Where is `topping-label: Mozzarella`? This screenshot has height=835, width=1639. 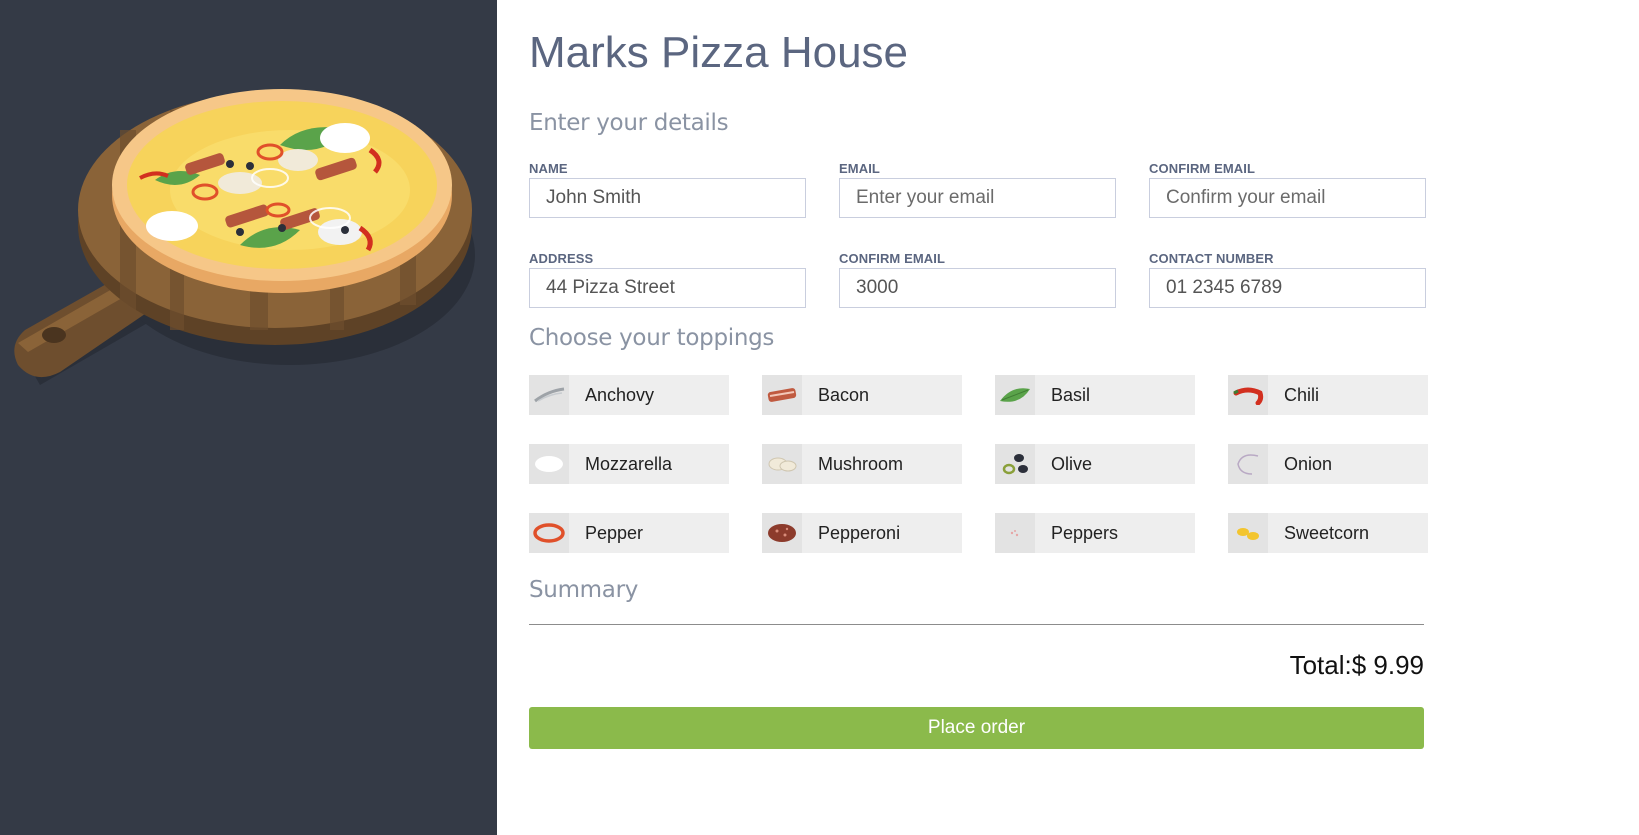
topping-label: Mozzarella is located at coordinates (629, 463).